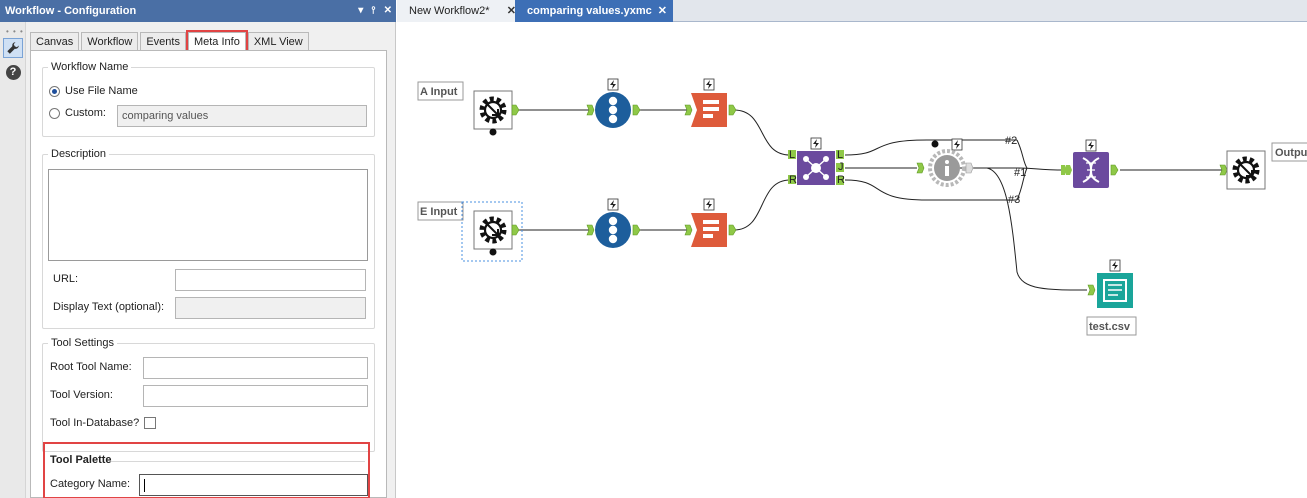 The width and height of the screenshot is (1307, 498). I want to click on url-label: URL:, so click(66, 279).